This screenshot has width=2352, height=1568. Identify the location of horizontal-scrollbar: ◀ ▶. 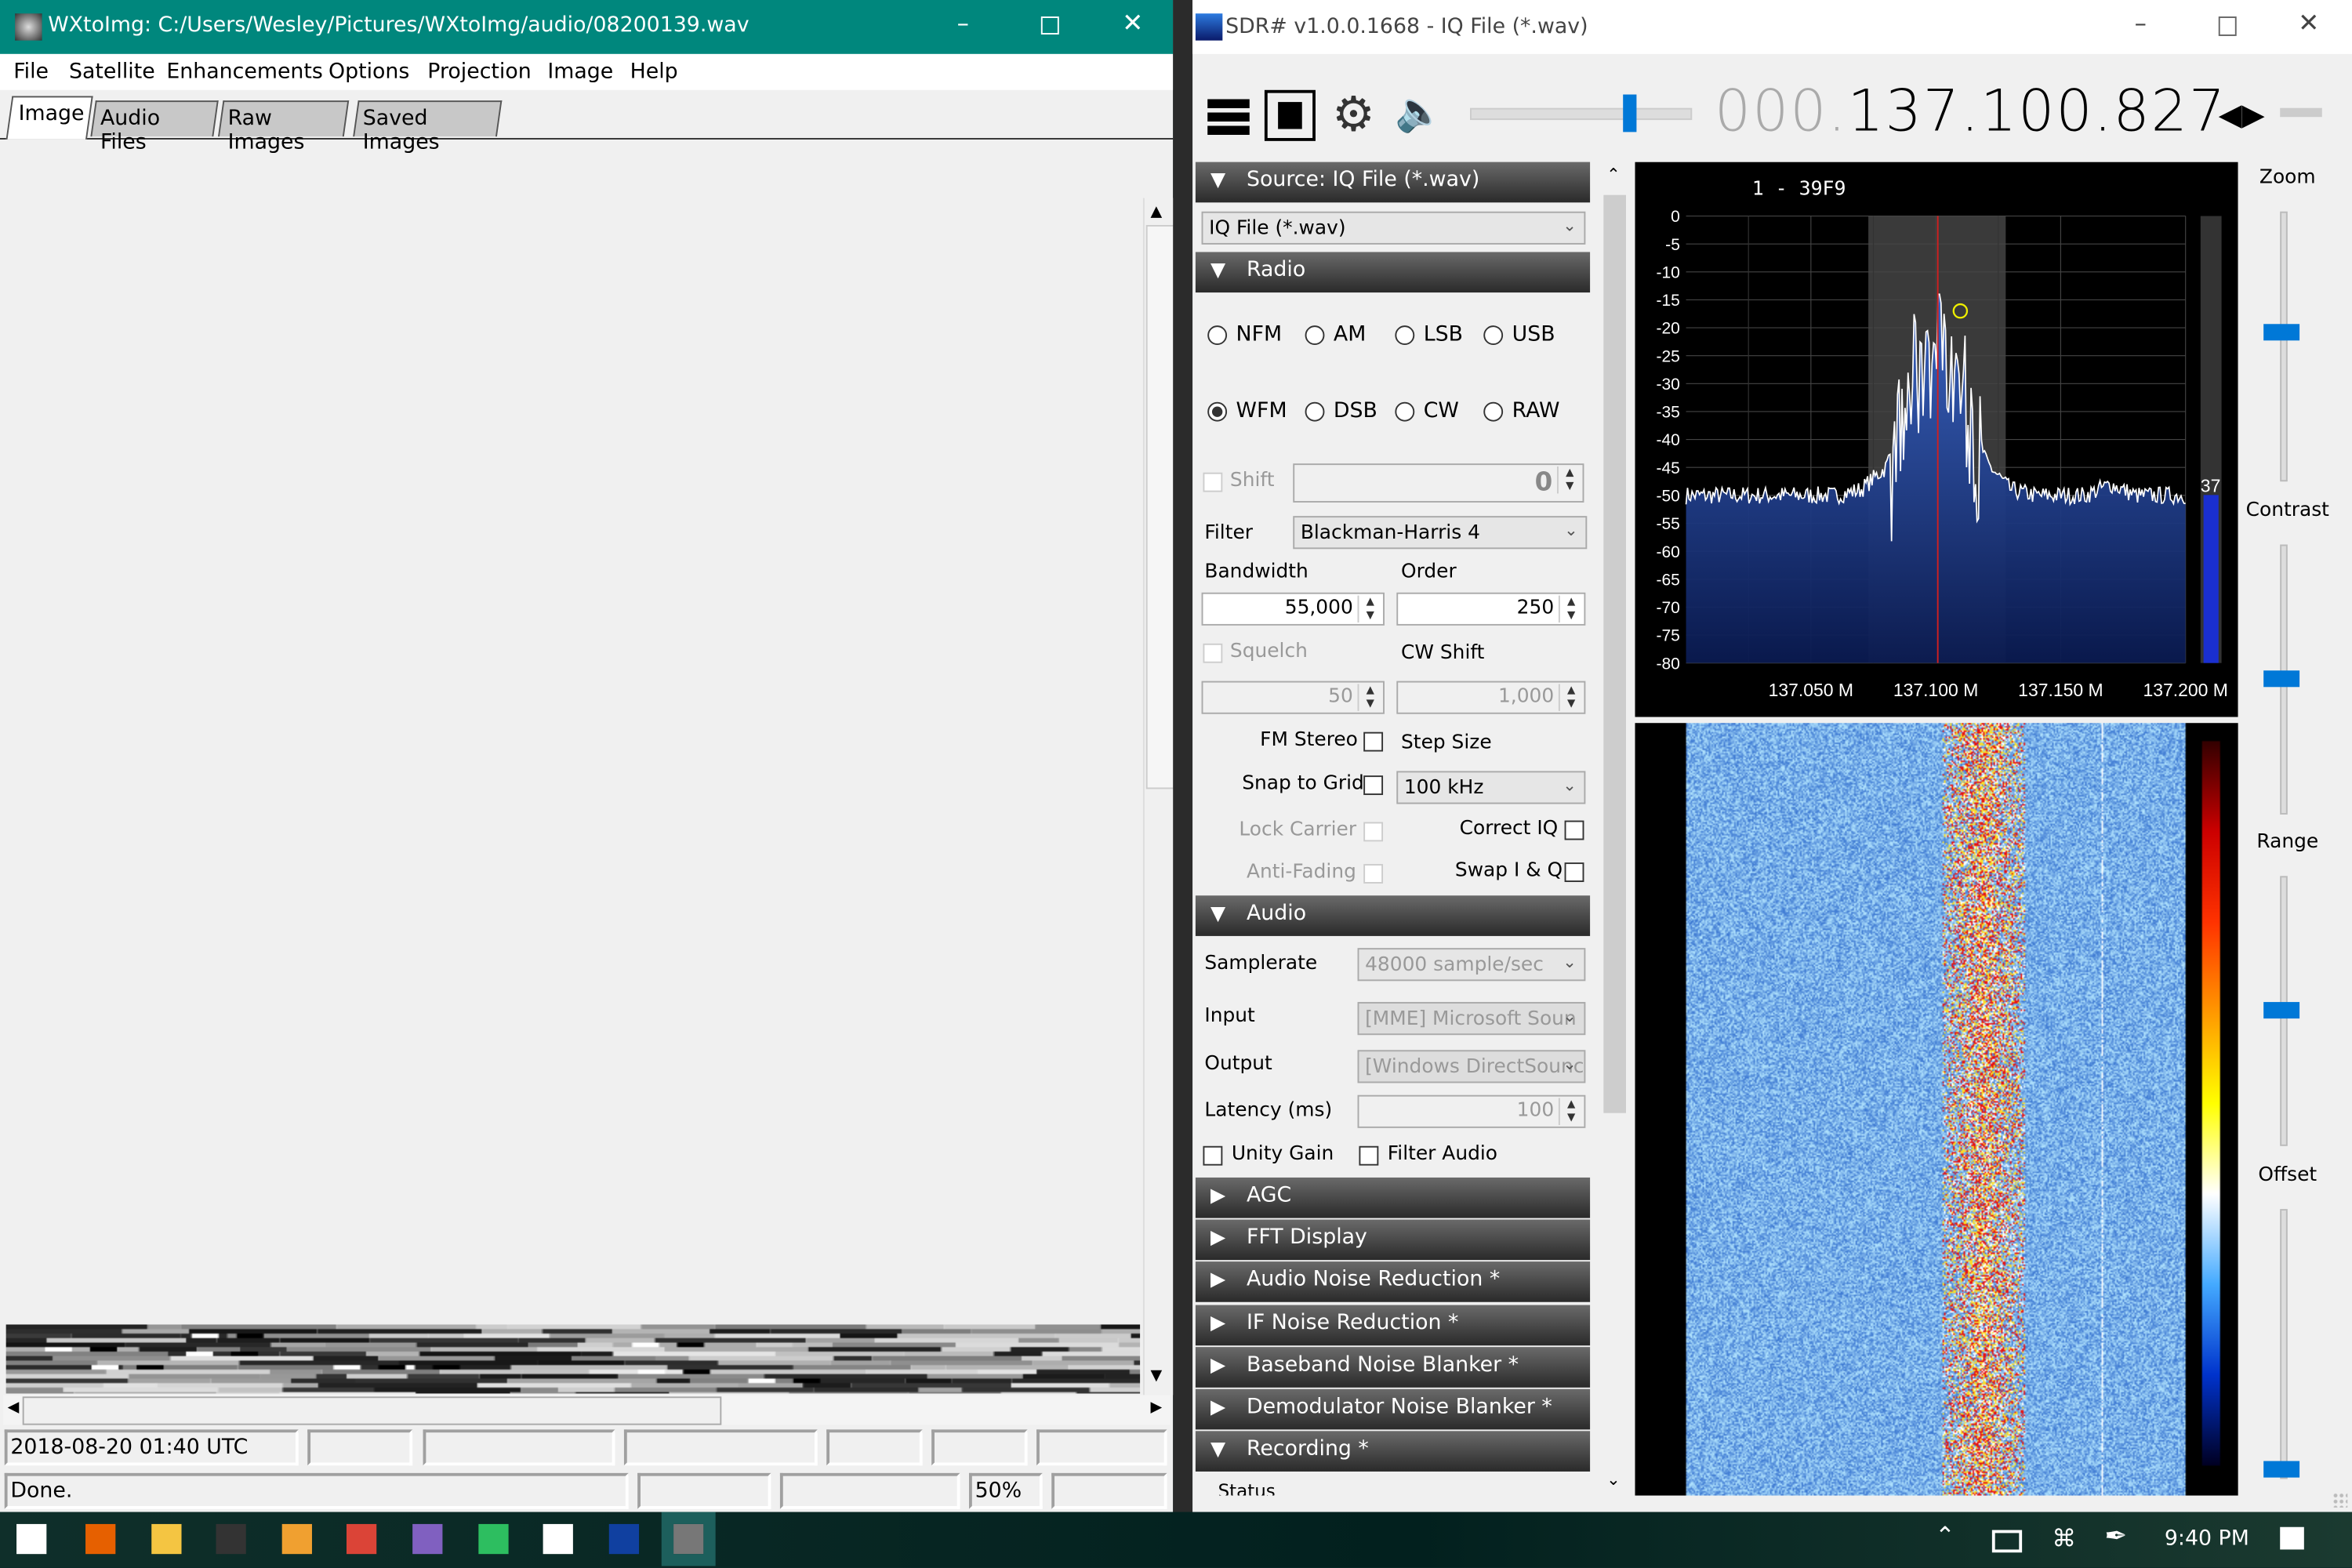
(586, 1410).